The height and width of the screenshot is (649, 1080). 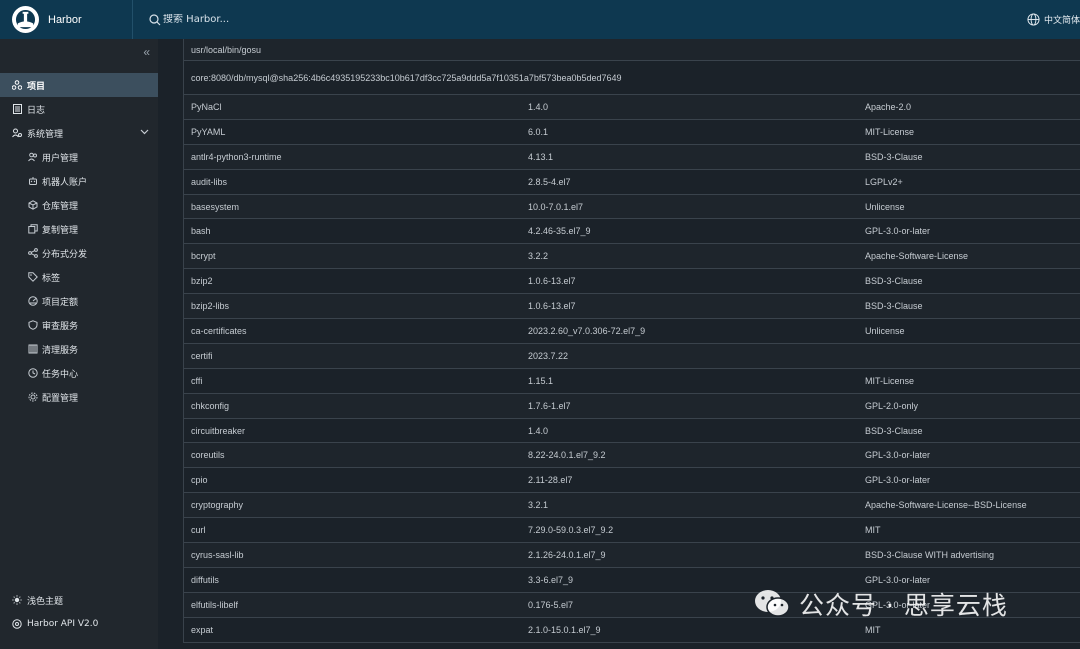 I want to click on table-row: chkconfig 1.7.6-1.el7 GPL-2.0-only, so click(x=632, y=406).